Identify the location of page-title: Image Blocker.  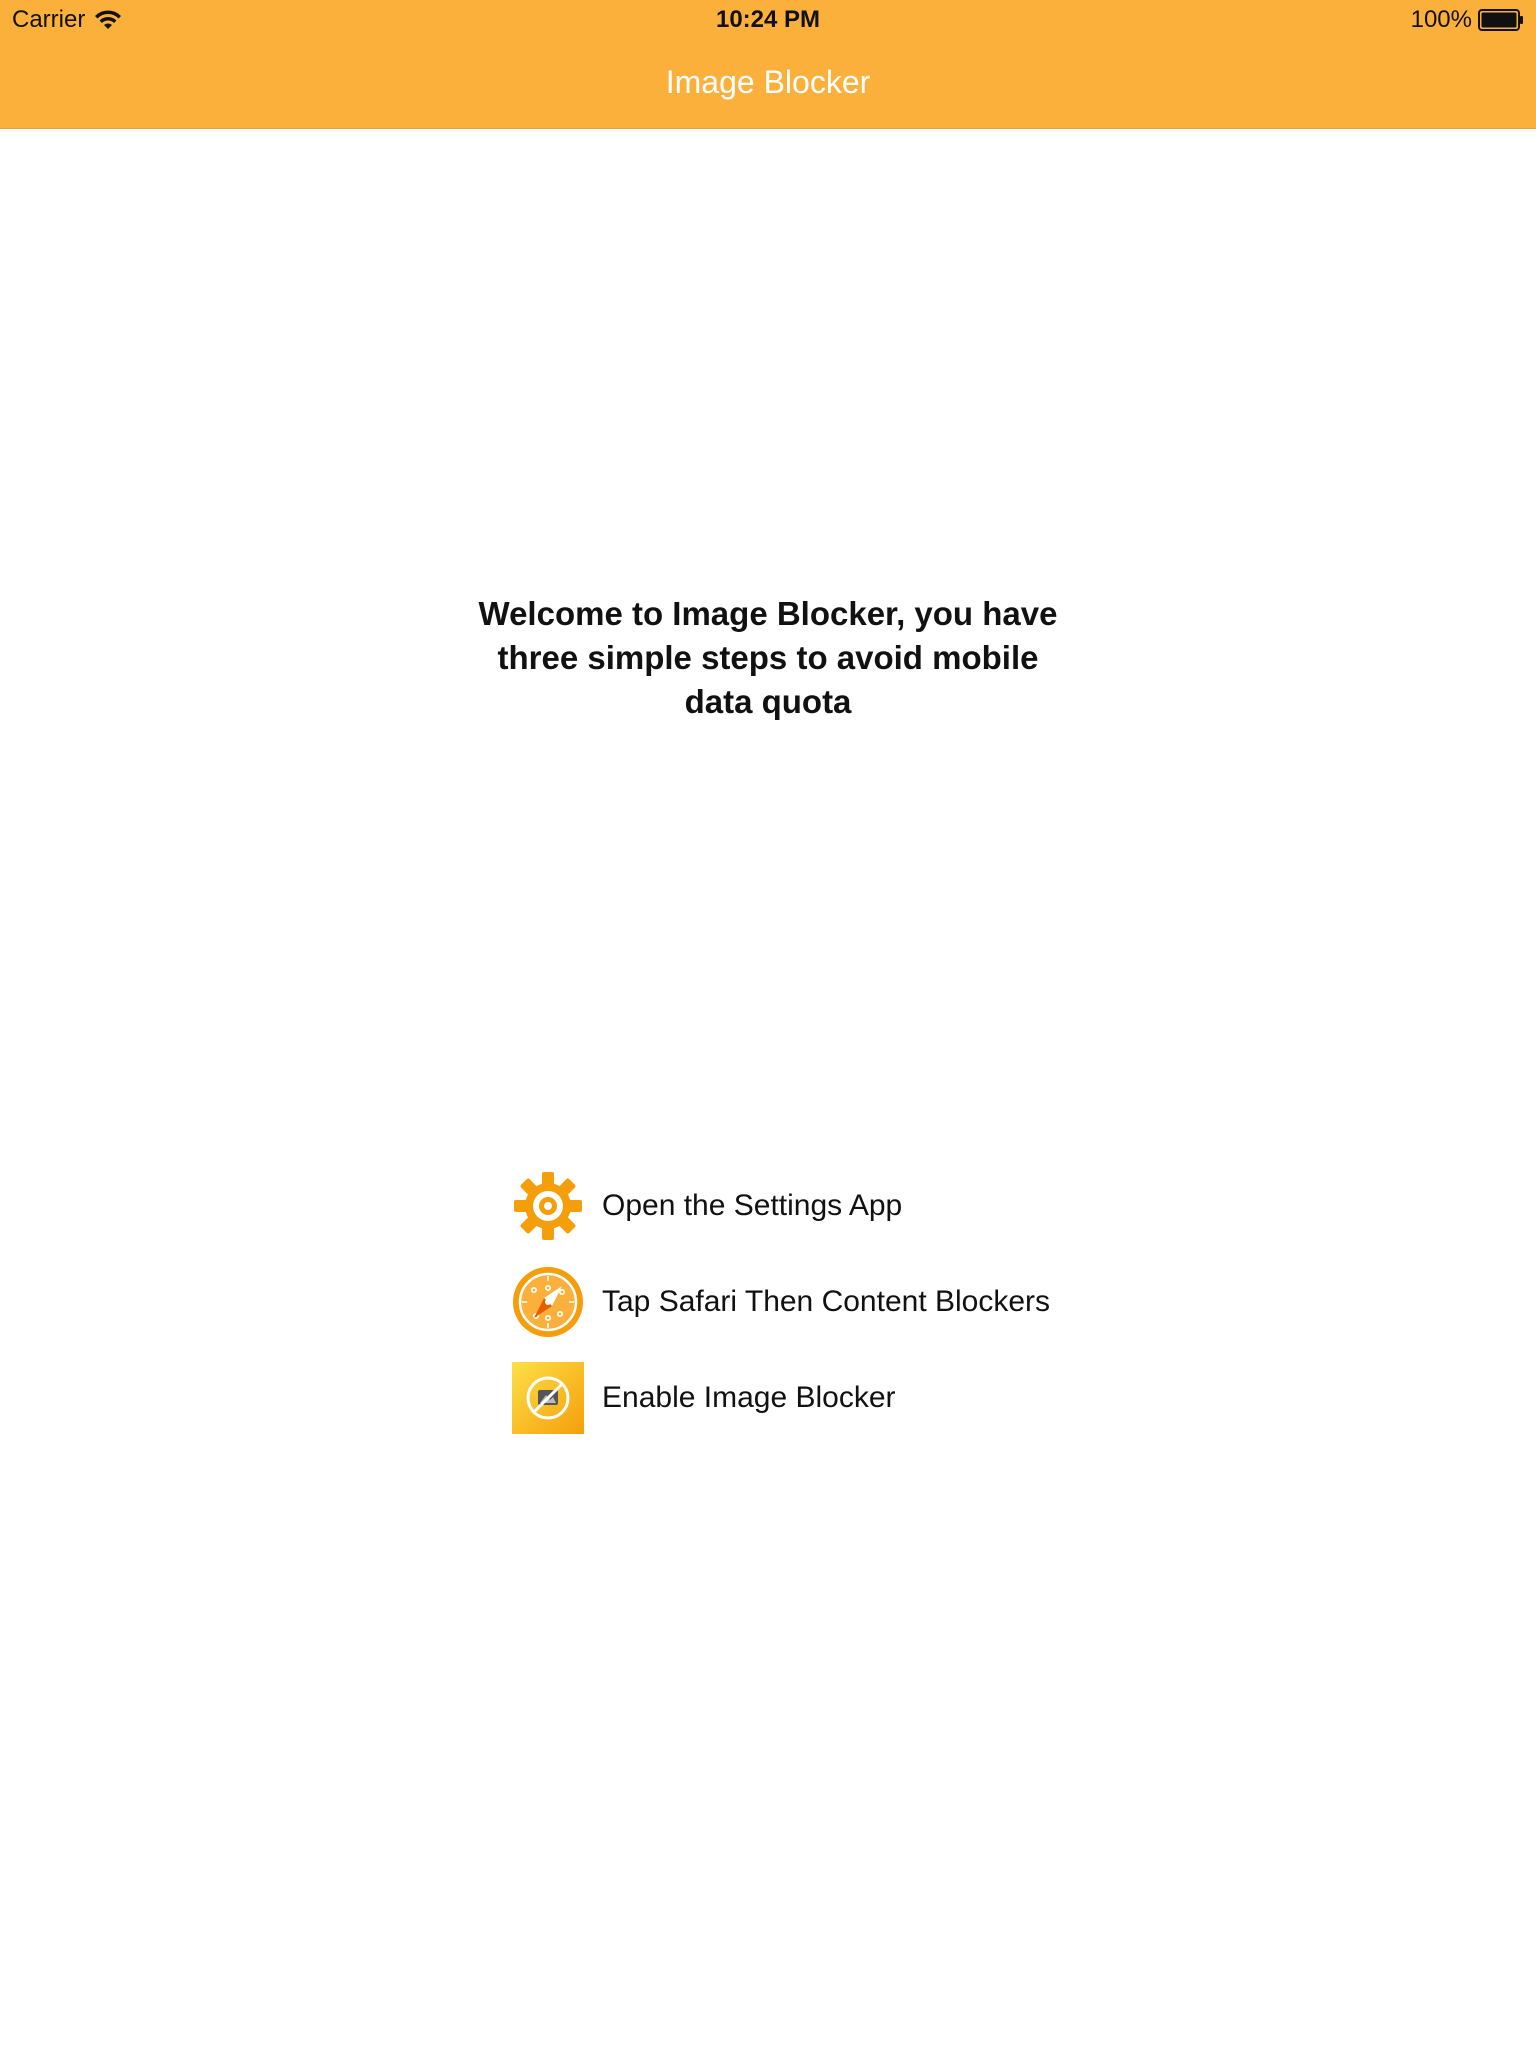
(768, 82).